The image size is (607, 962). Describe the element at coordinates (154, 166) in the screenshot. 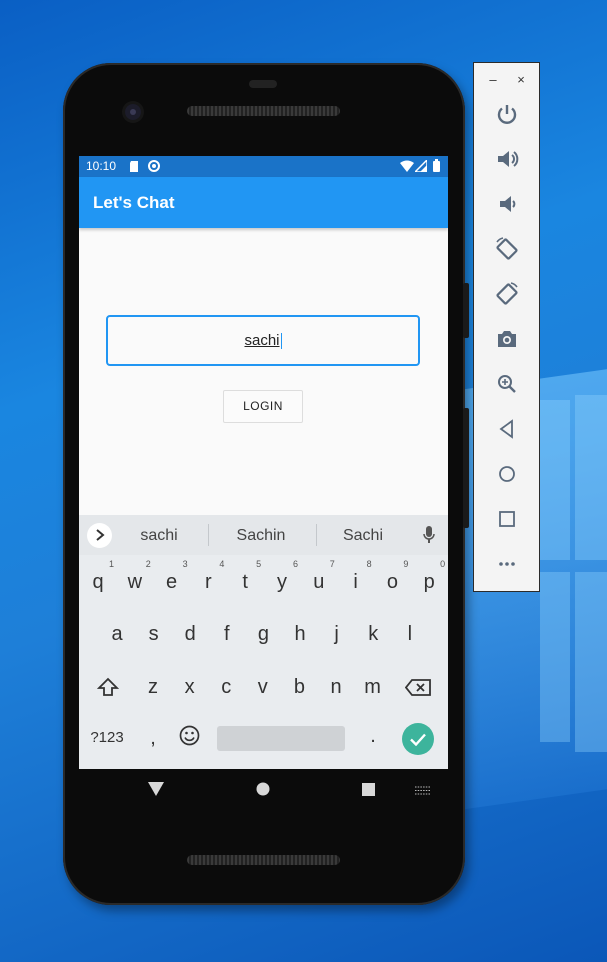

I see `sync-icon` at that location.